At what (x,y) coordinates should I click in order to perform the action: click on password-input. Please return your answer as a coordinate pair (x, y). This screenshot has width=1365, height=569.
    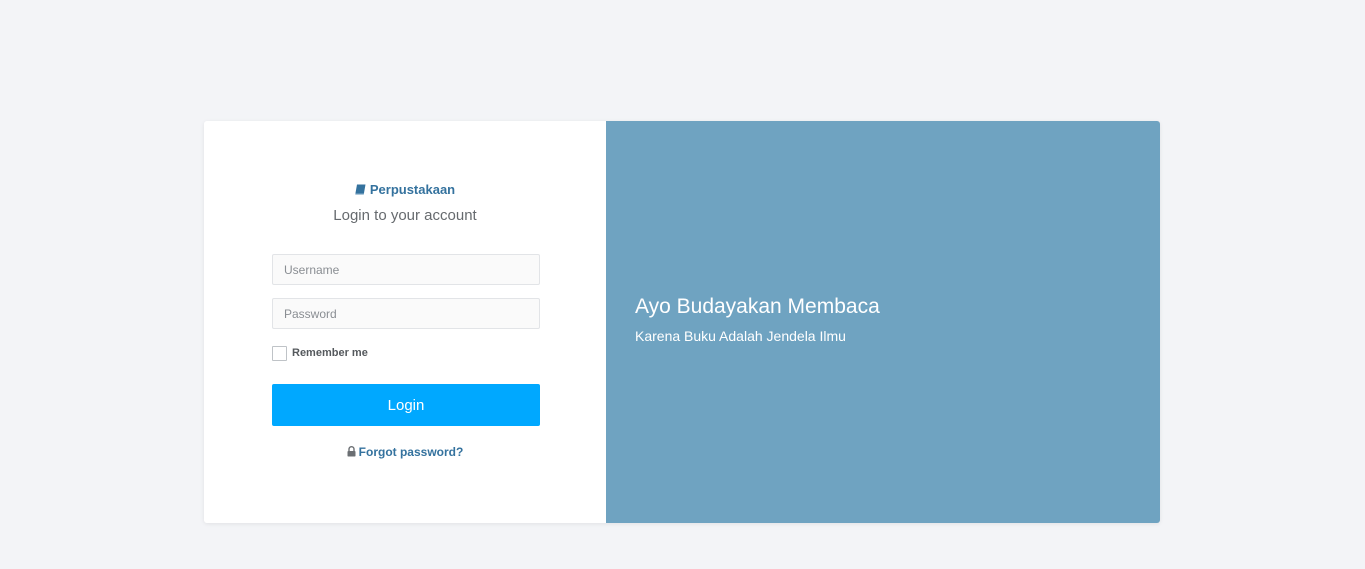
    Looking at the image, I should click on (406, 313).